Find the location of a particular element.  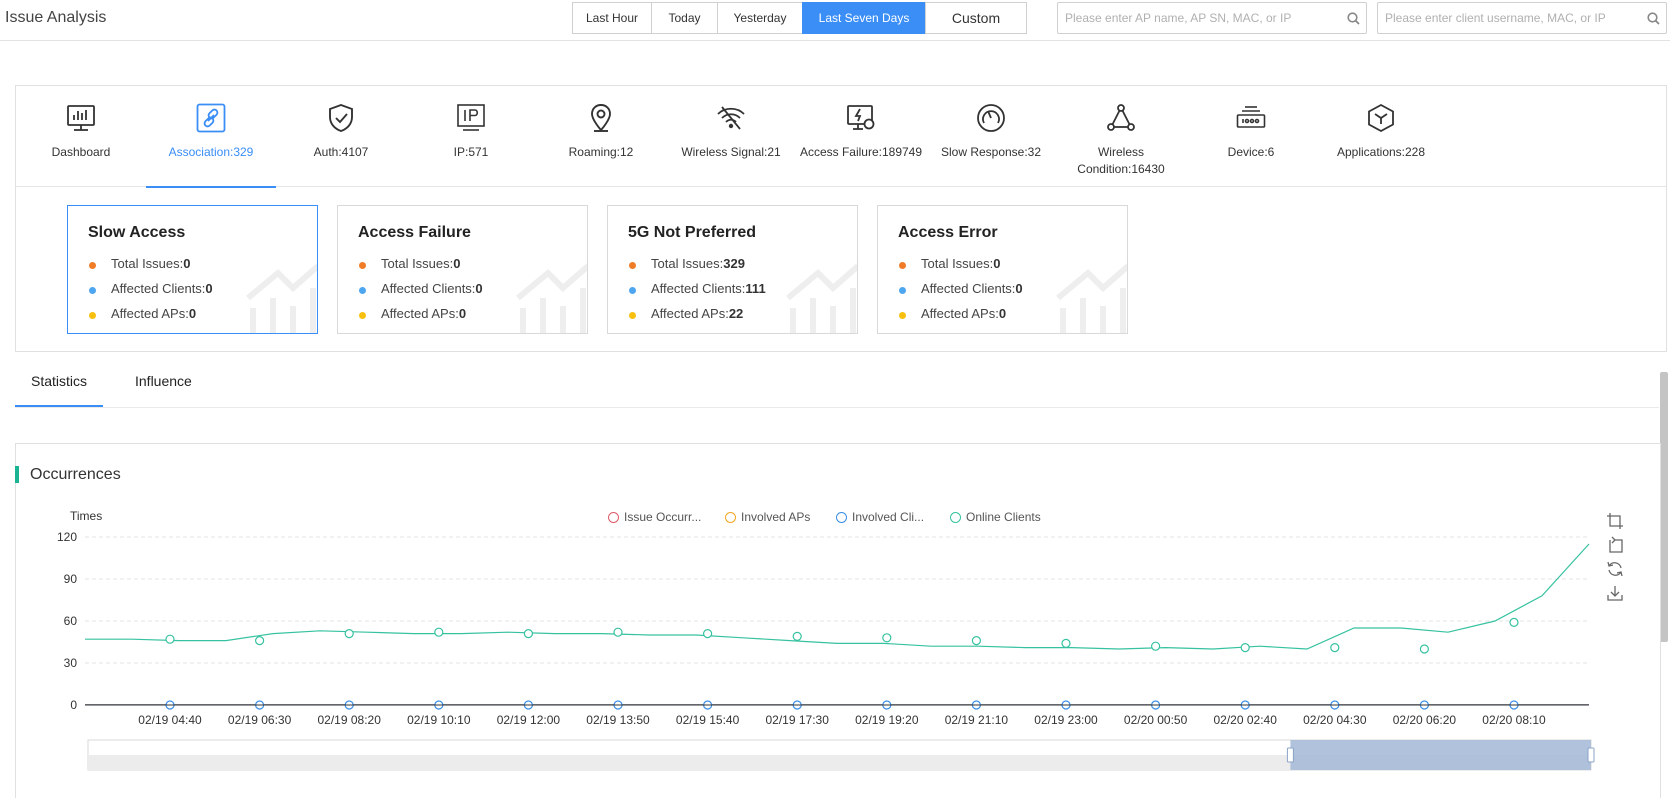

y-axis-label: Times is located at coordinates (86, 516).